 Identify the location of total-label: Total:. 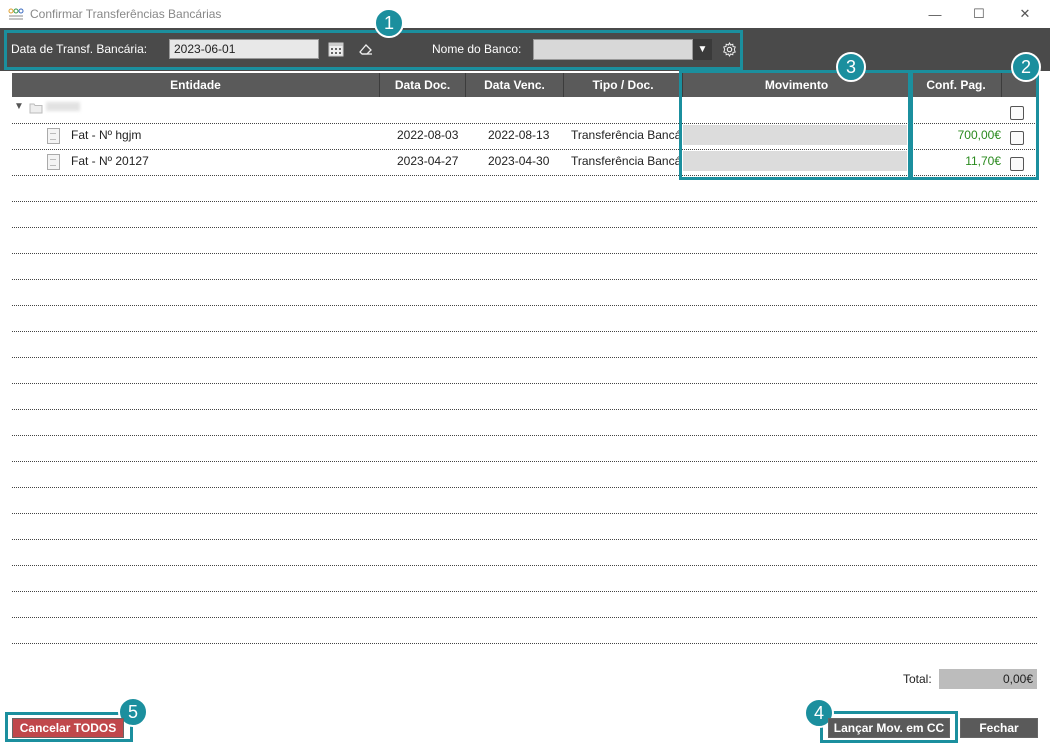
(917, 679).